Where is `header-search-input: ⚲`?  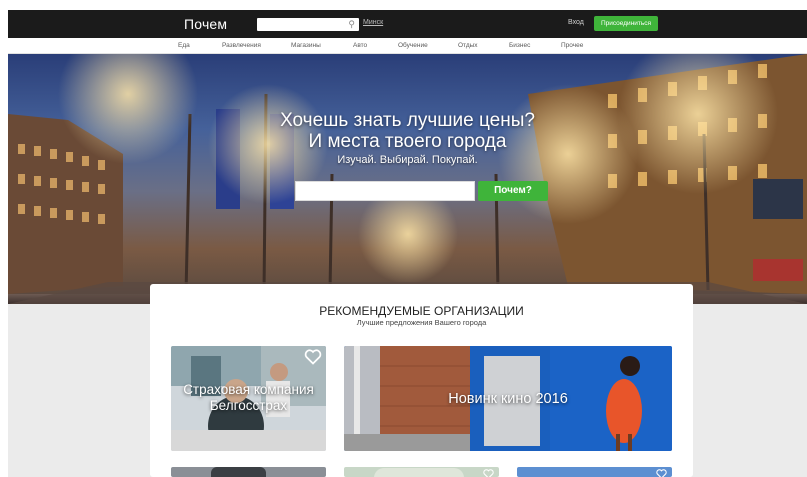
header-search-input: ⚲ is located at coordinates (308, 24).